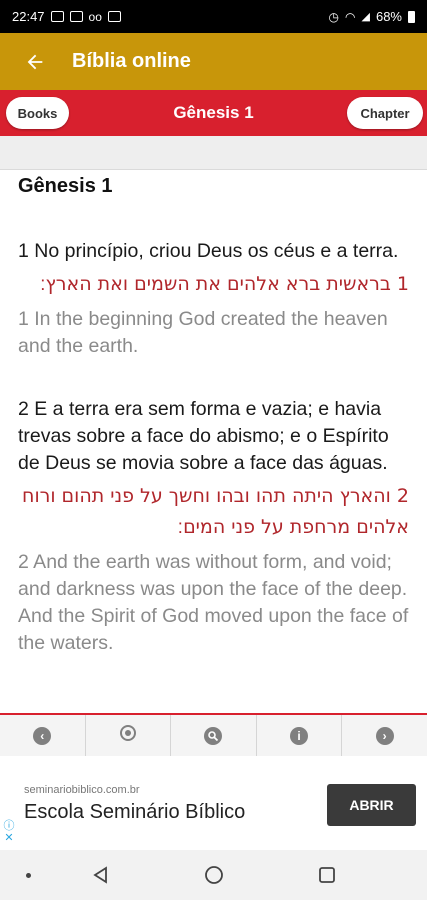 Image resolution: width=427 pixels, height=900 pixels. What do you see at coordinates (37, 113) in the screenshot?
I see `books-button: Books` at bounding box center [37, 113].